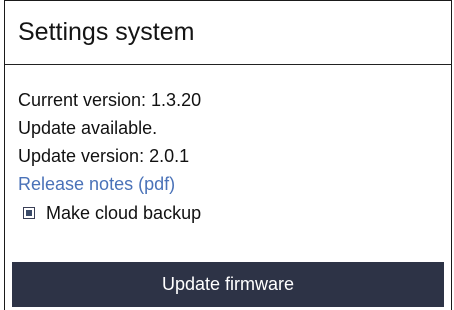 The width and height of the screenshot is (454, 310). Describe the element at coordinates (110, 100) in the screenshot. I see `current-version-text: Current version: 1.3.20` at that location.